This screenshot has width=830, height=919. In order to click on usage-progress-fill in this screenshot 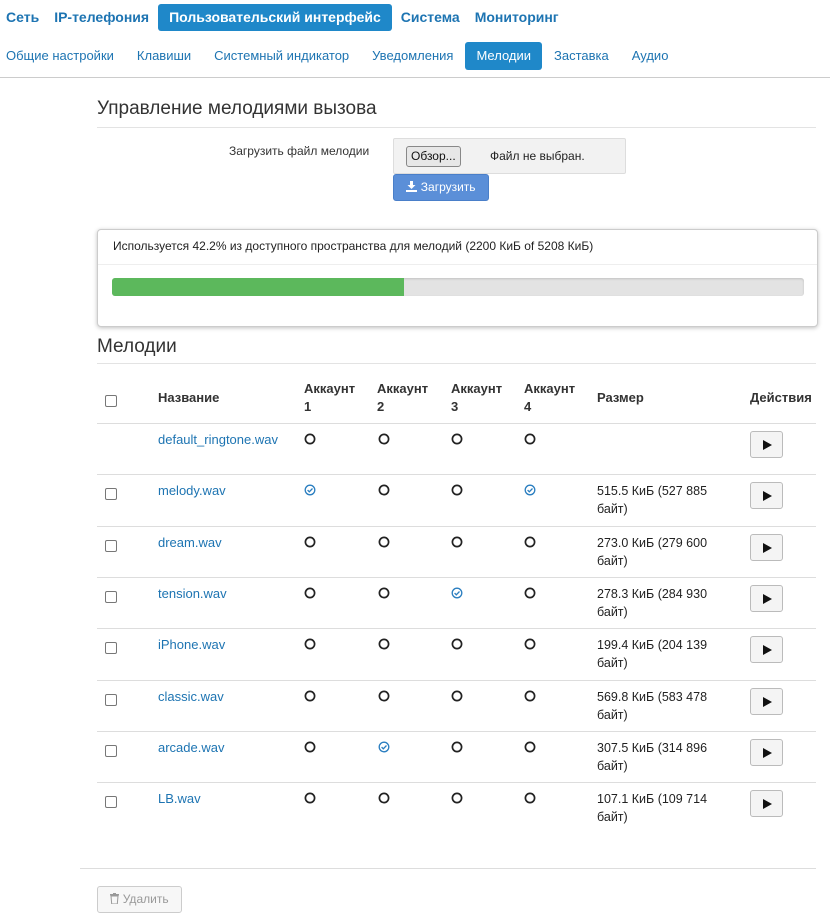, I will do `click(258, 287)`.